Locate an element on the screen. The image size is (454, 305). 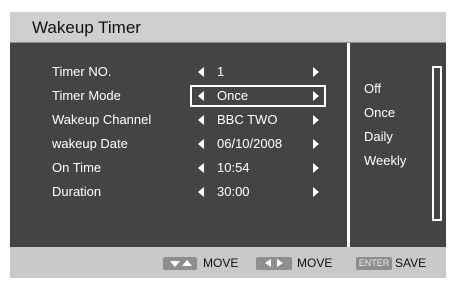
setting-label: Duration is located at coordinates (77, 191).